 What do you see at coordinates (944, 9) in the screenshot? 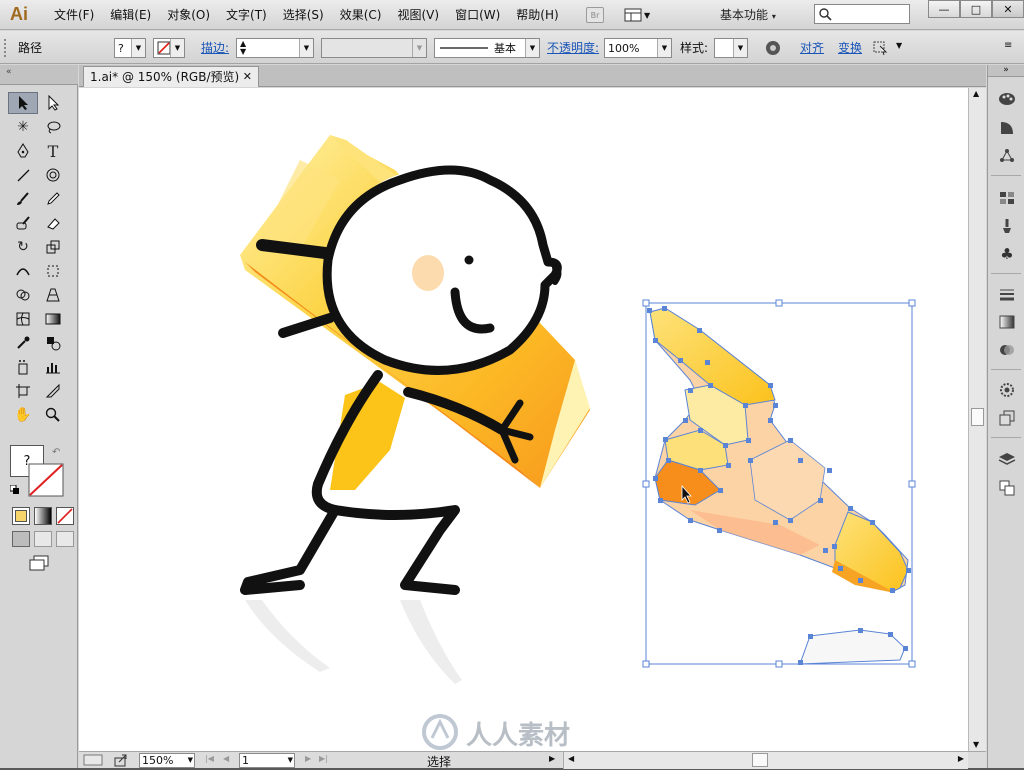
I see `minimize-button: —` at bounding box center [944, 9].